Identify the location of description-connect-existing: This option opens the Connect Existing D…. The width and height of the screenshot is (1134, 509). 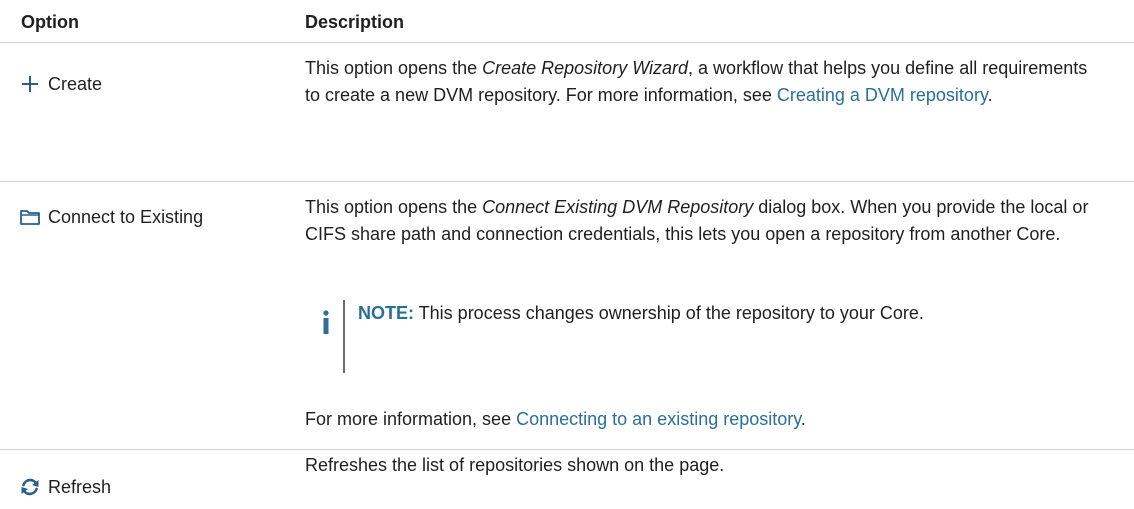
(705, 221).